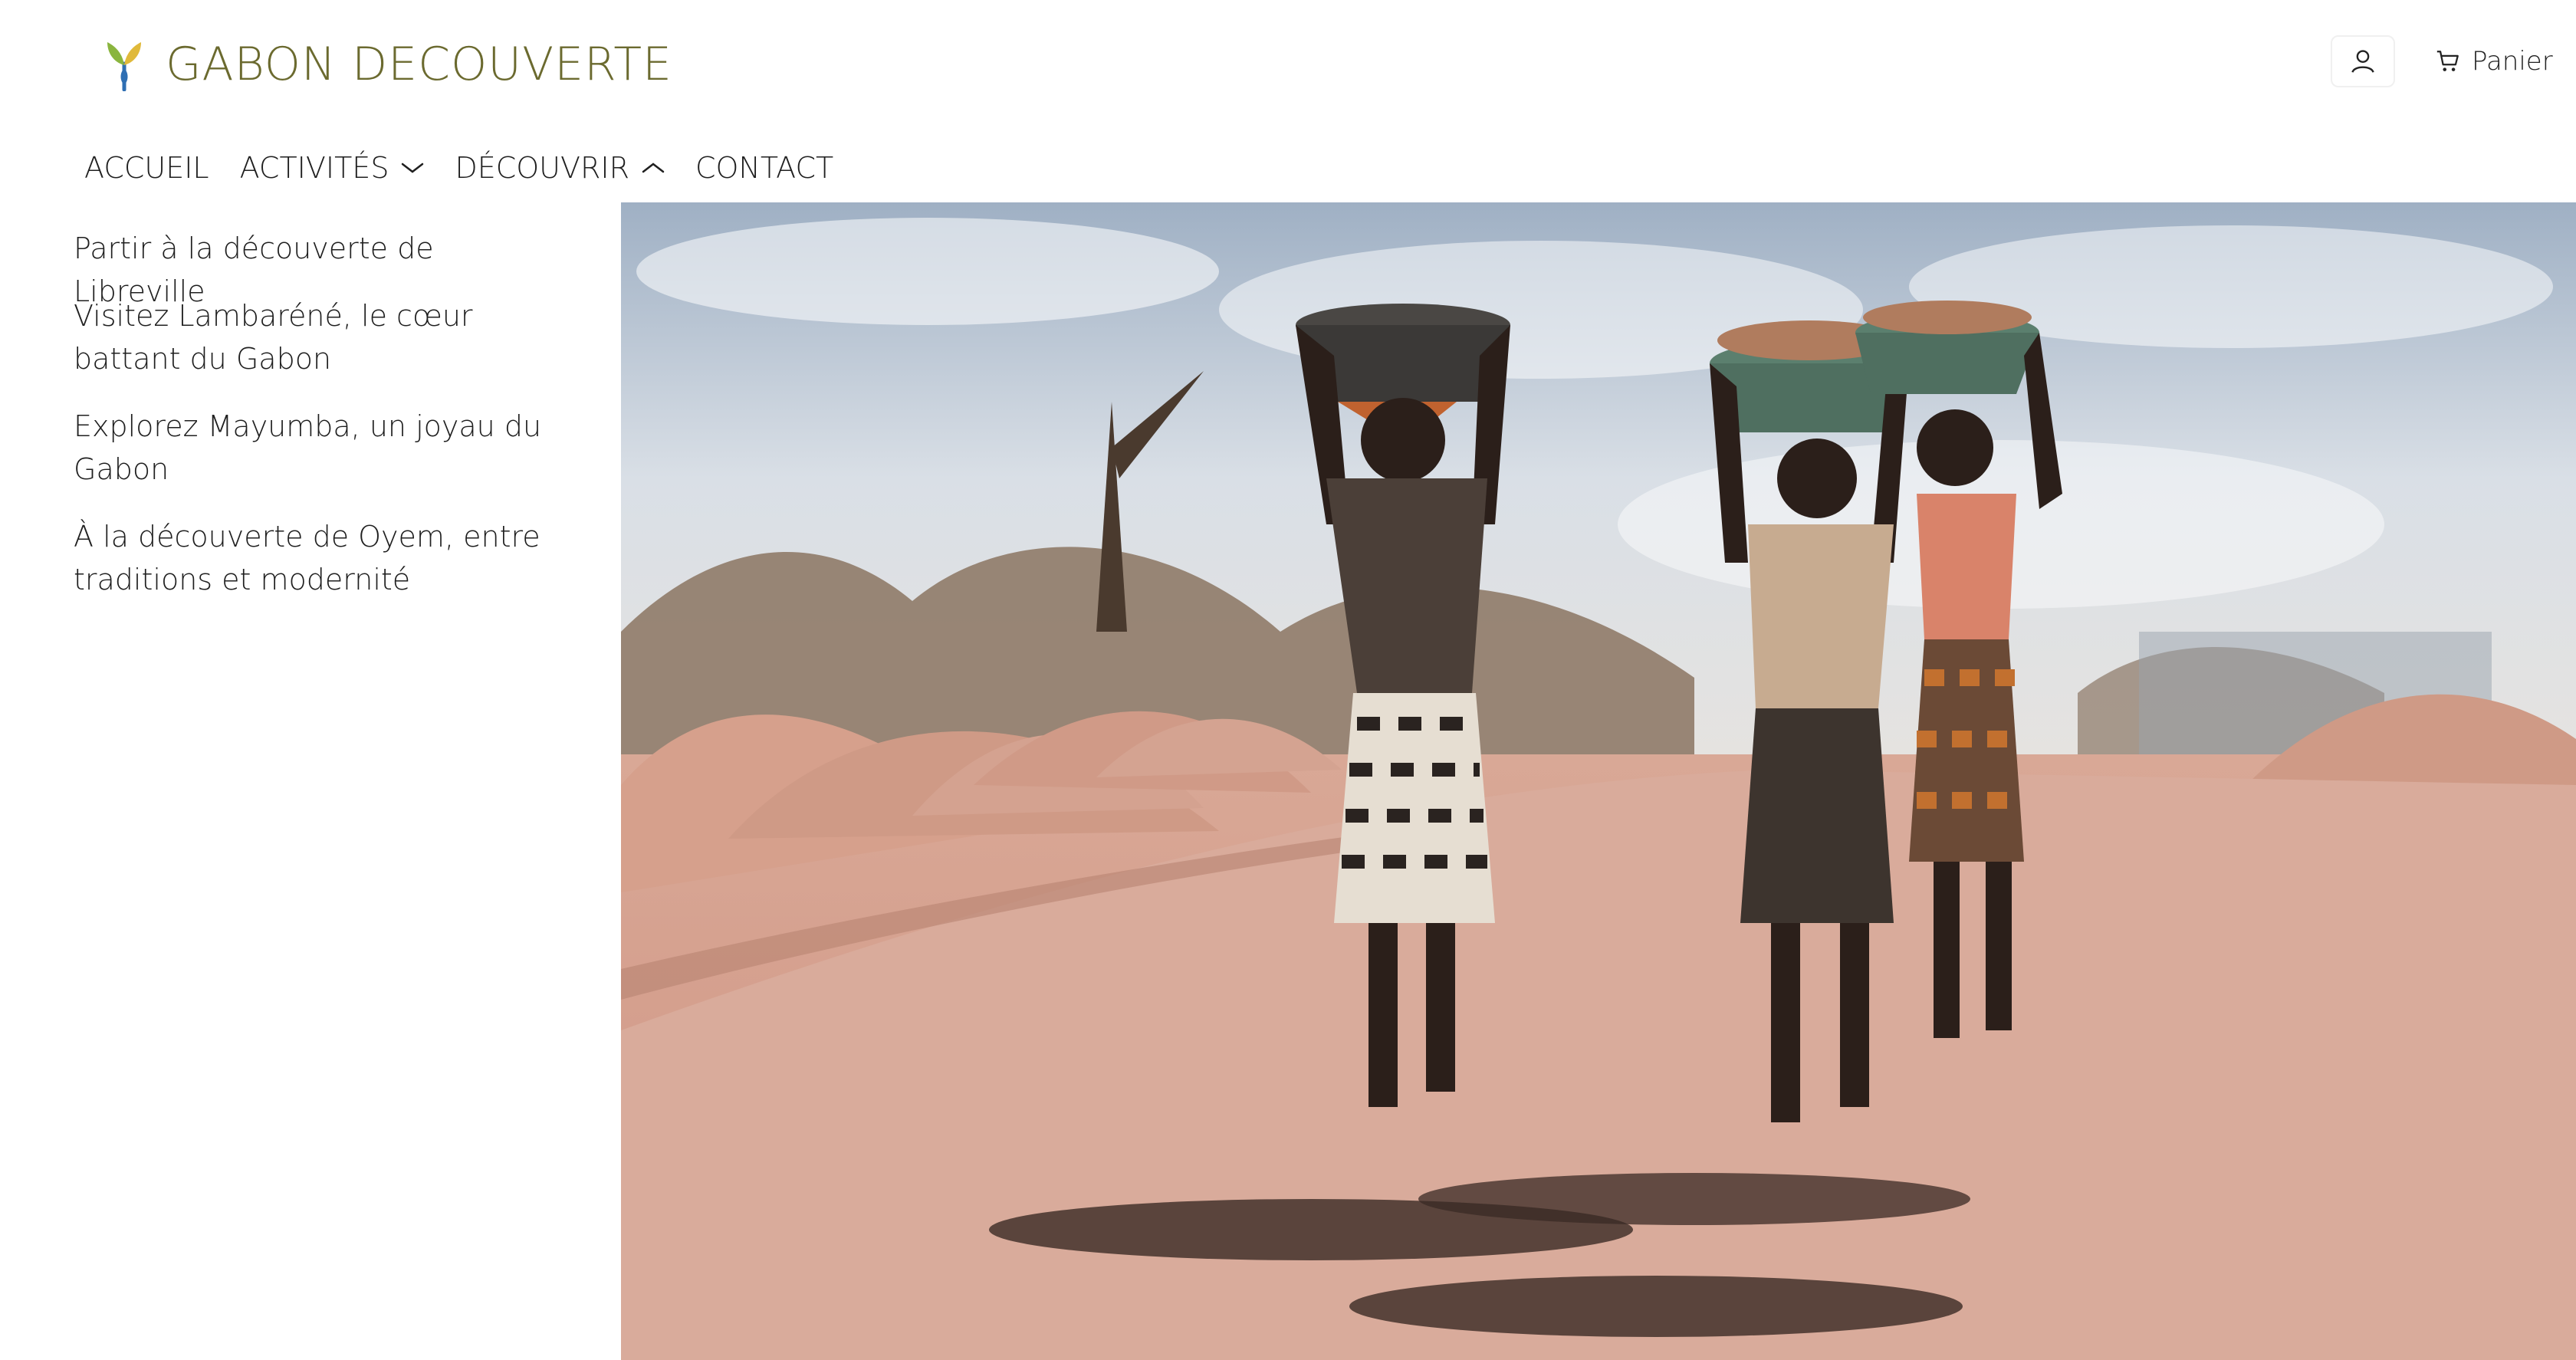  What do you see at coordinates (1288, 61) in the screenshot?
I see `site-header: GABON DECOUVERTE Panier` at bounding box center [1288, 61].